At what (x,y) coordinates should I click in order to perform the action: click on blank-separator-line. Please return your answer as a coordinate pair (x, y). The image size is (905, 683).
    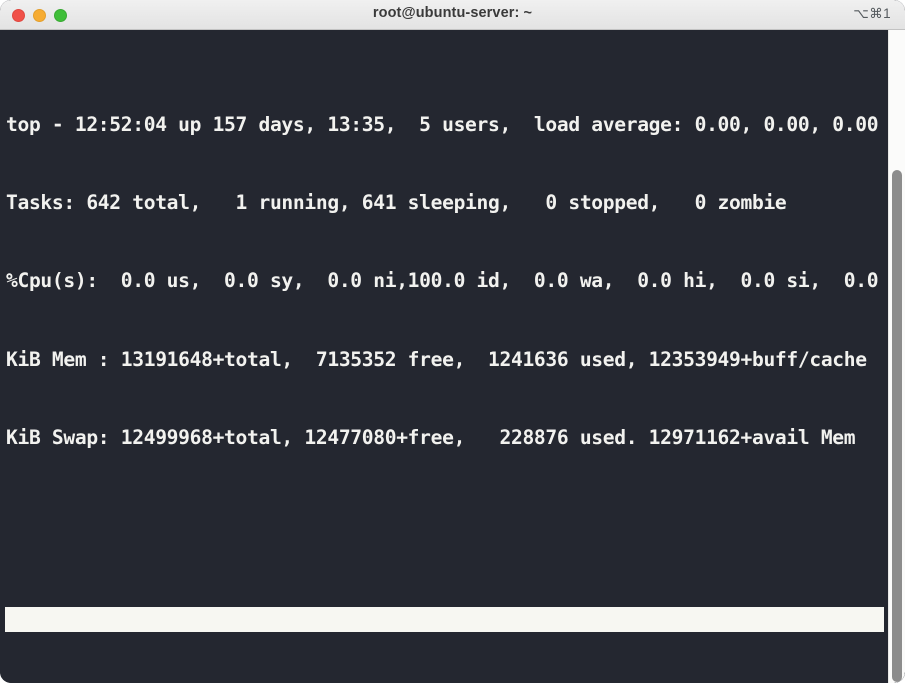
    Looking at the image, I should click on (447, 516).